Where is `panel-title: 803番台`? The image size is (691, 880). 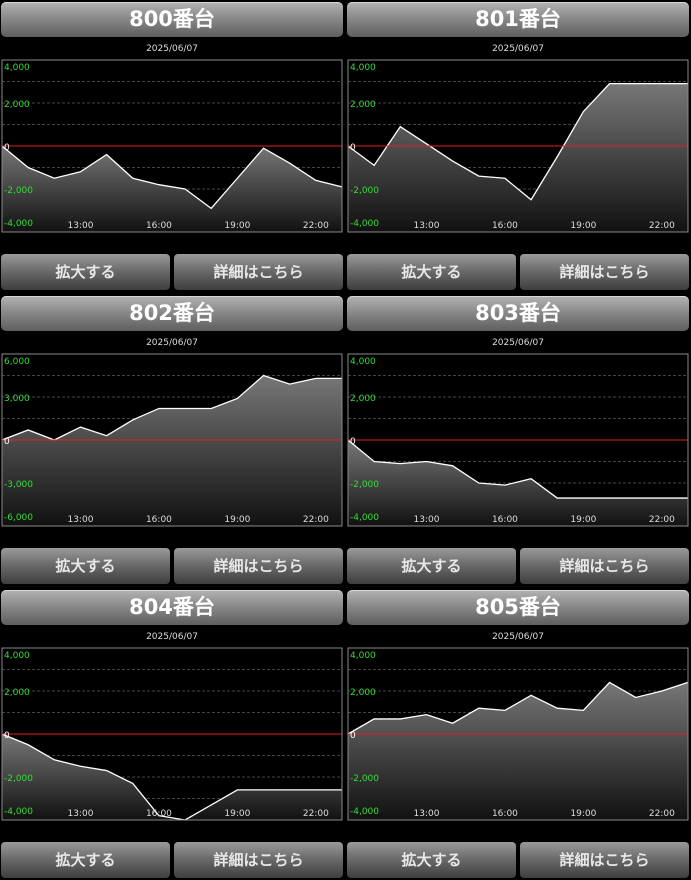 panel-title: 803番台 is located at coordinates (518, 313).